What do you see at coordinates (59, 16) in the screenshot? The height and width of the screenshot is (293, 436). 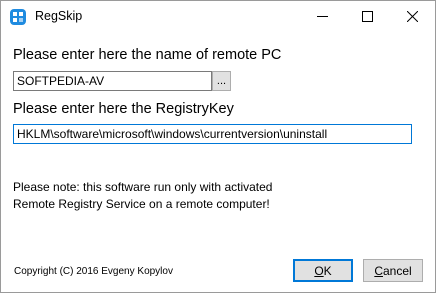 I see `window-title: RegSkip` at bounding box center [59, 16].